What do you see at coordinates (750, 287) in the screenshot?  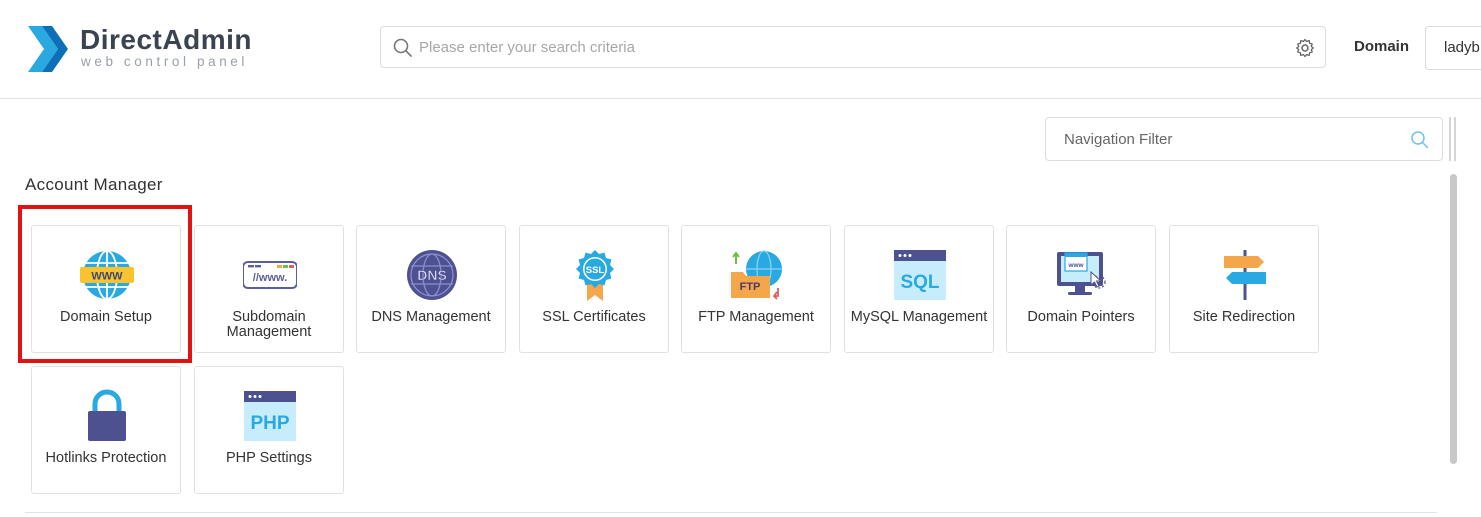 I see `svg-text: FTP` at bounding box center [750, 287].